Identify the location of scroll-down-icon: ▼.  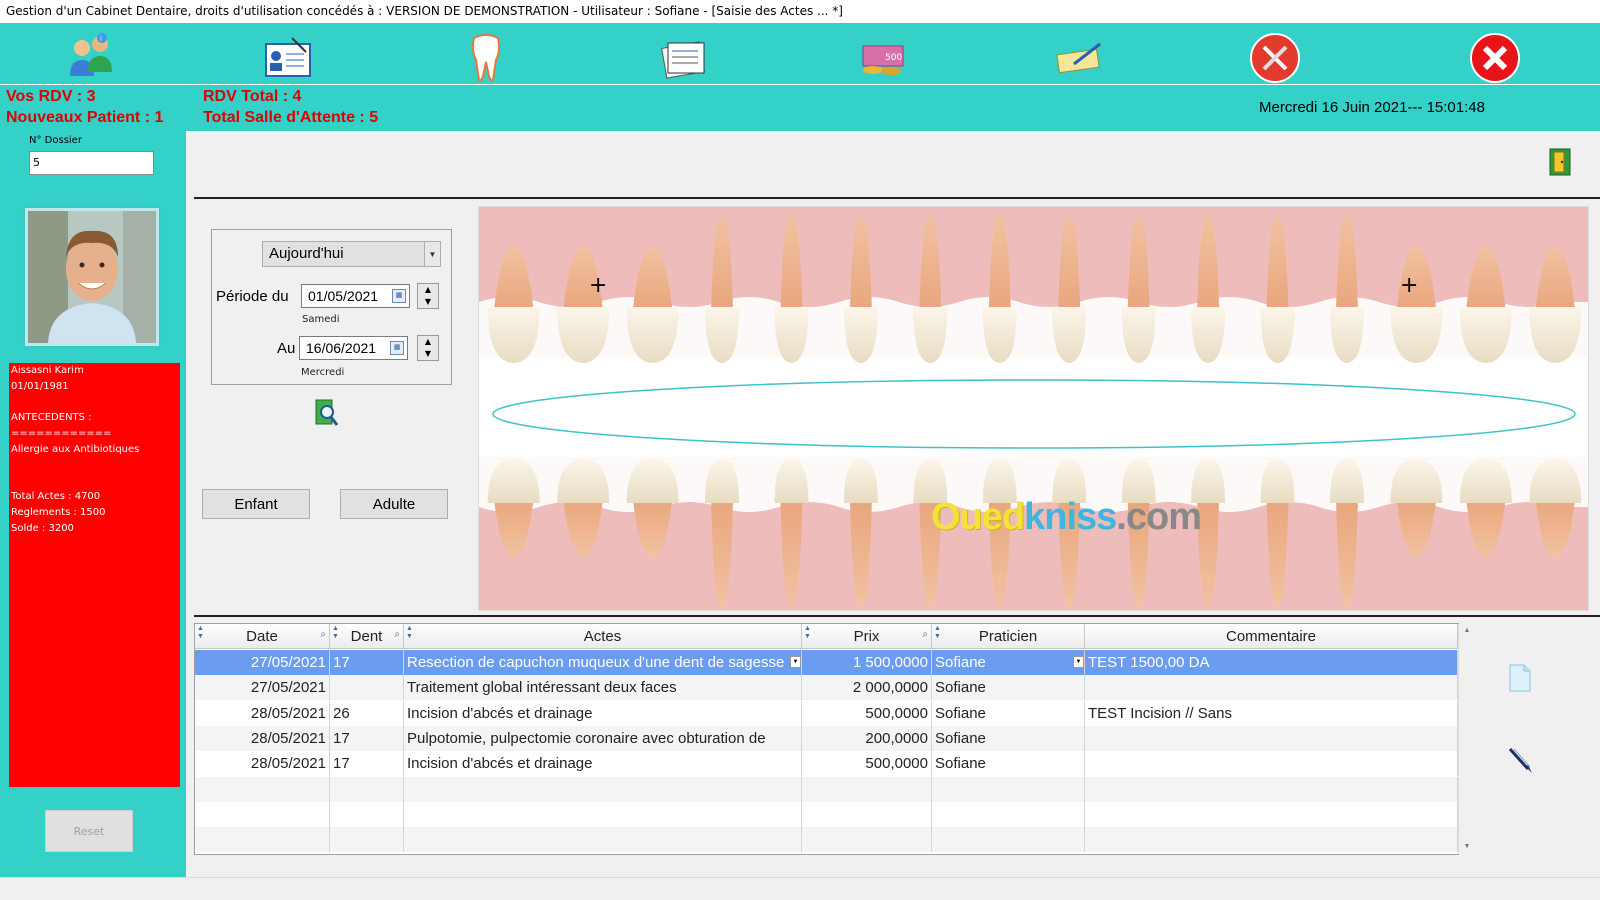
(1467, 847).